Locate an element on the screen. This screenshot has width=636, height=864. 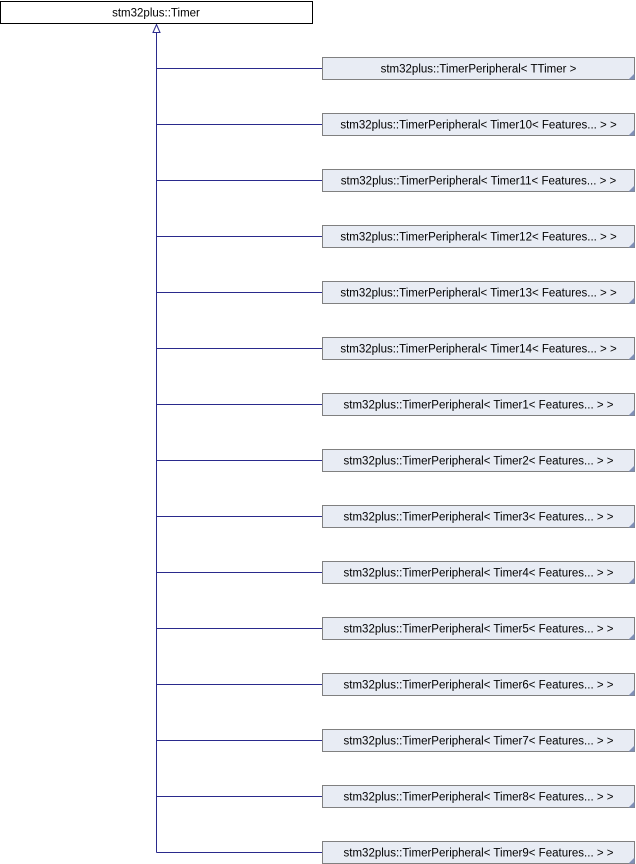
derived-class-node: stm32plus::TimerPeripheral< TTimer > is located at coordinates (478, 68).